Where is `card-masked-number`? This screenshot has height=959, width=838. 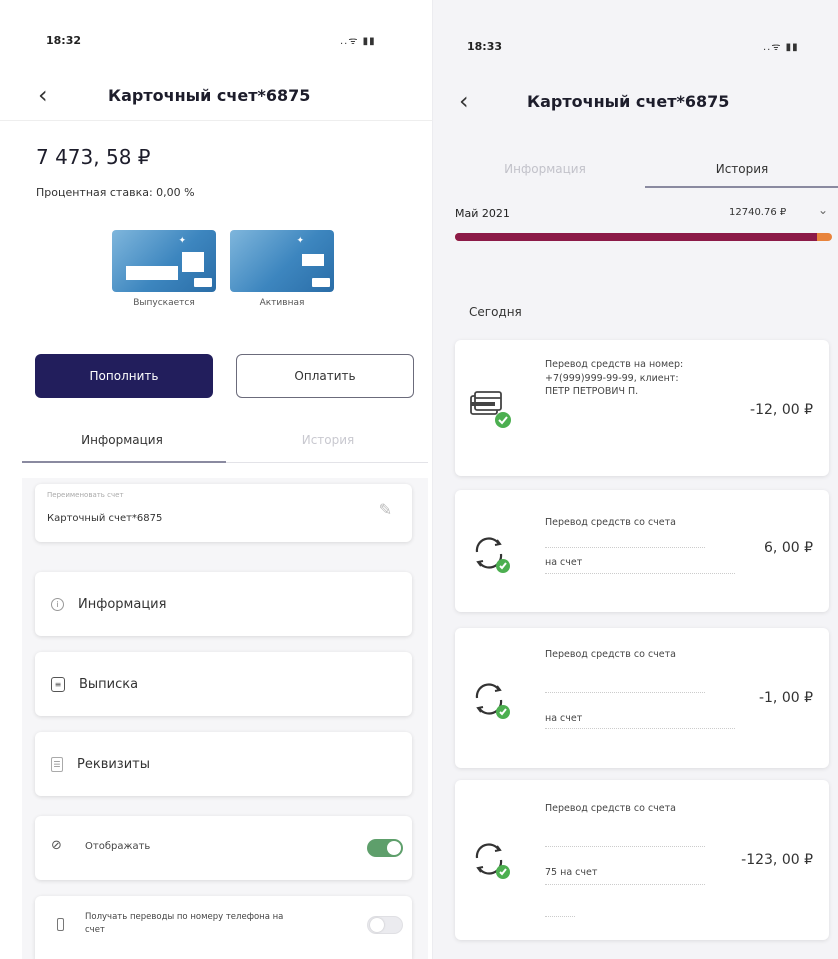
card-masked-number is located at coordinates (152, 273).